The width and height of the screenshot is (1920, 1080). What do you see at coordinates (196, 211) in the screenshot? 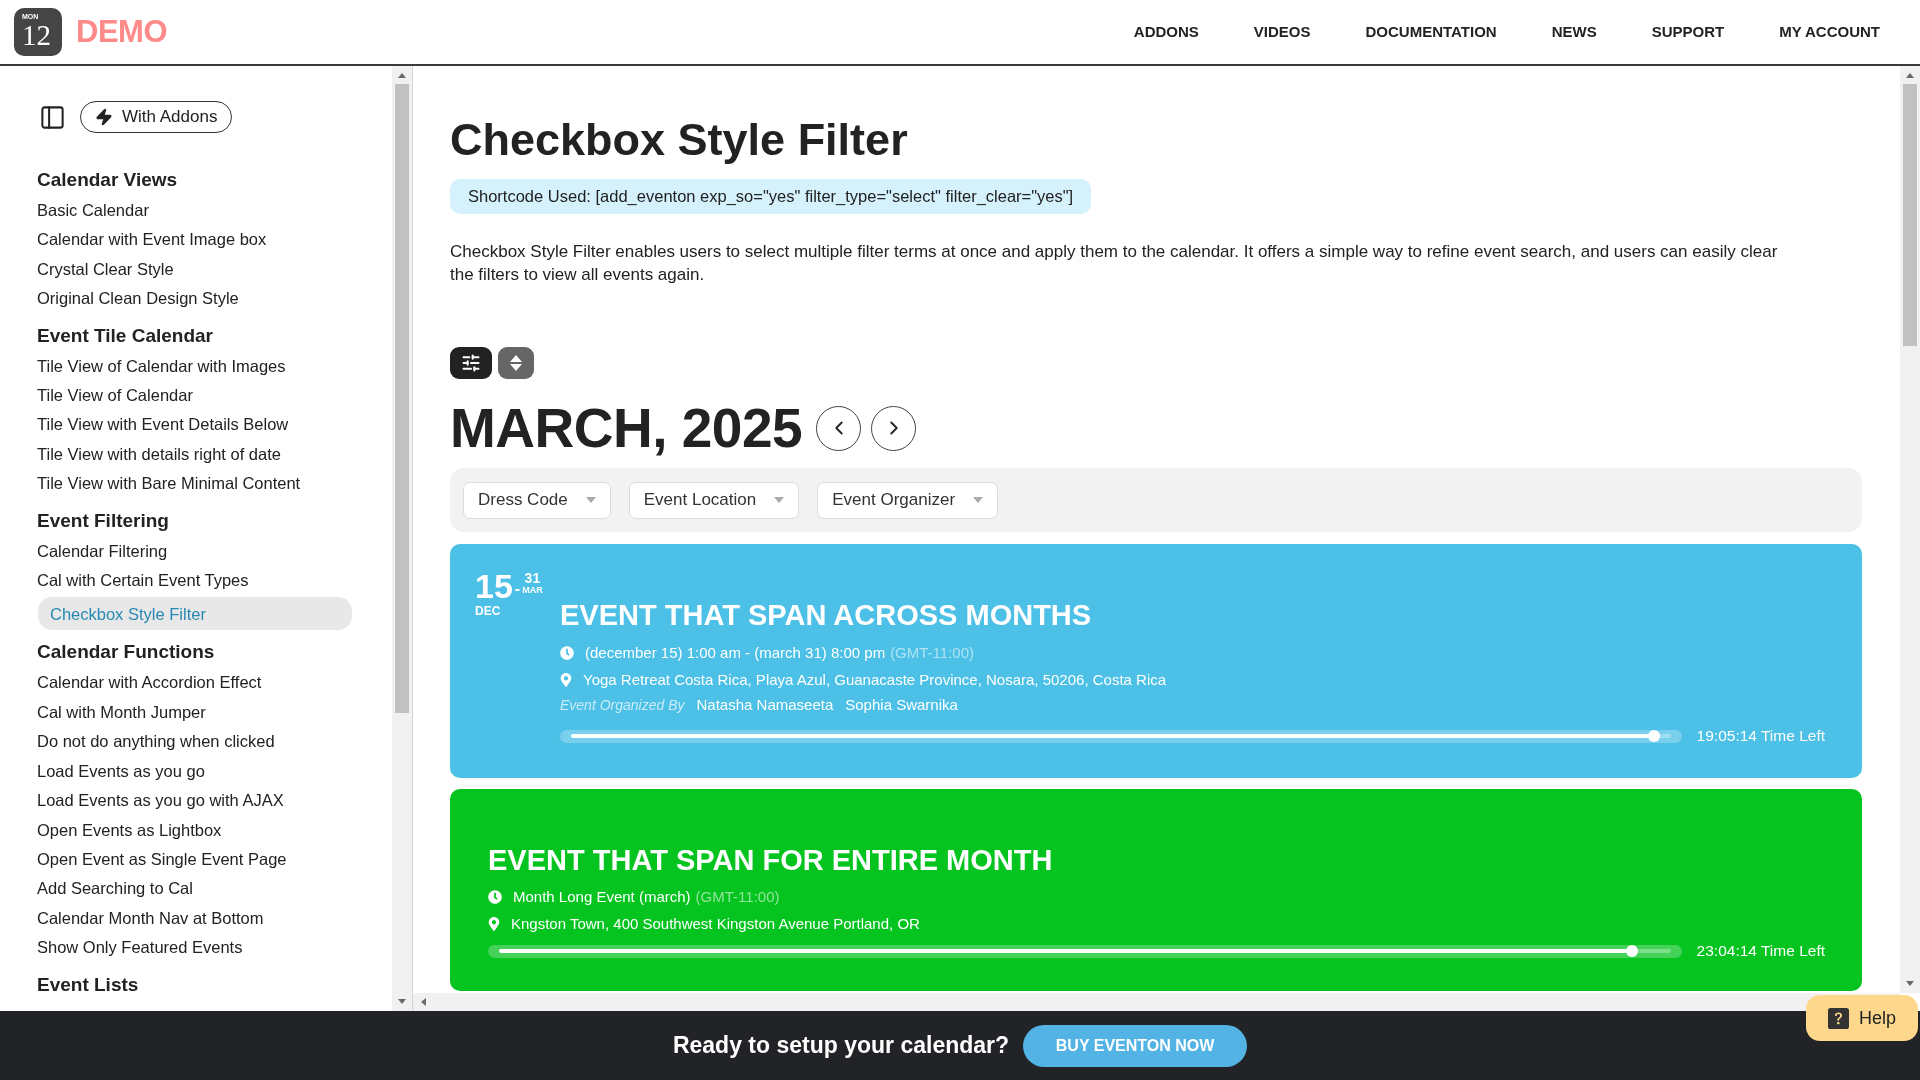
I see `sidebar-item: Basic Calendar` at bounding box center [196, 211].